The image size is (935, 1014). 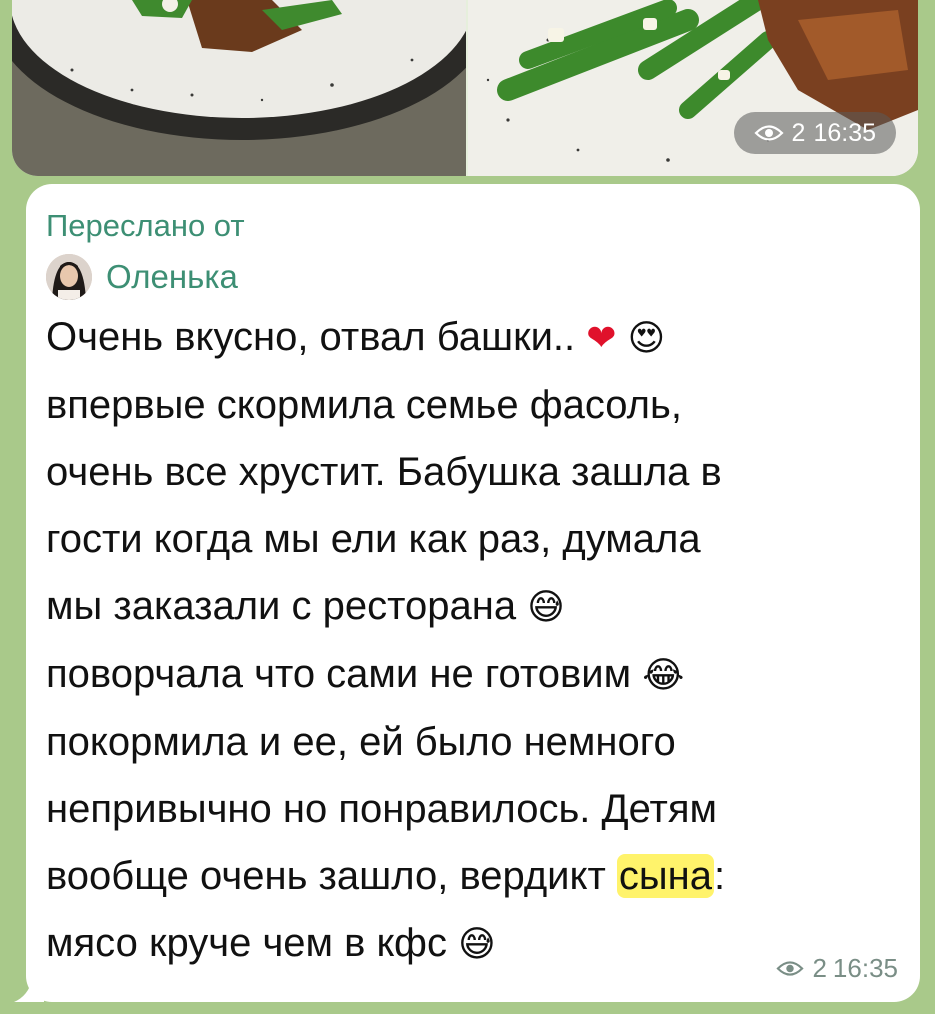 What do you see at coordinates (239, 88) in the screenshot?
I see `photo-food-left` at bounding box center [239, 88].